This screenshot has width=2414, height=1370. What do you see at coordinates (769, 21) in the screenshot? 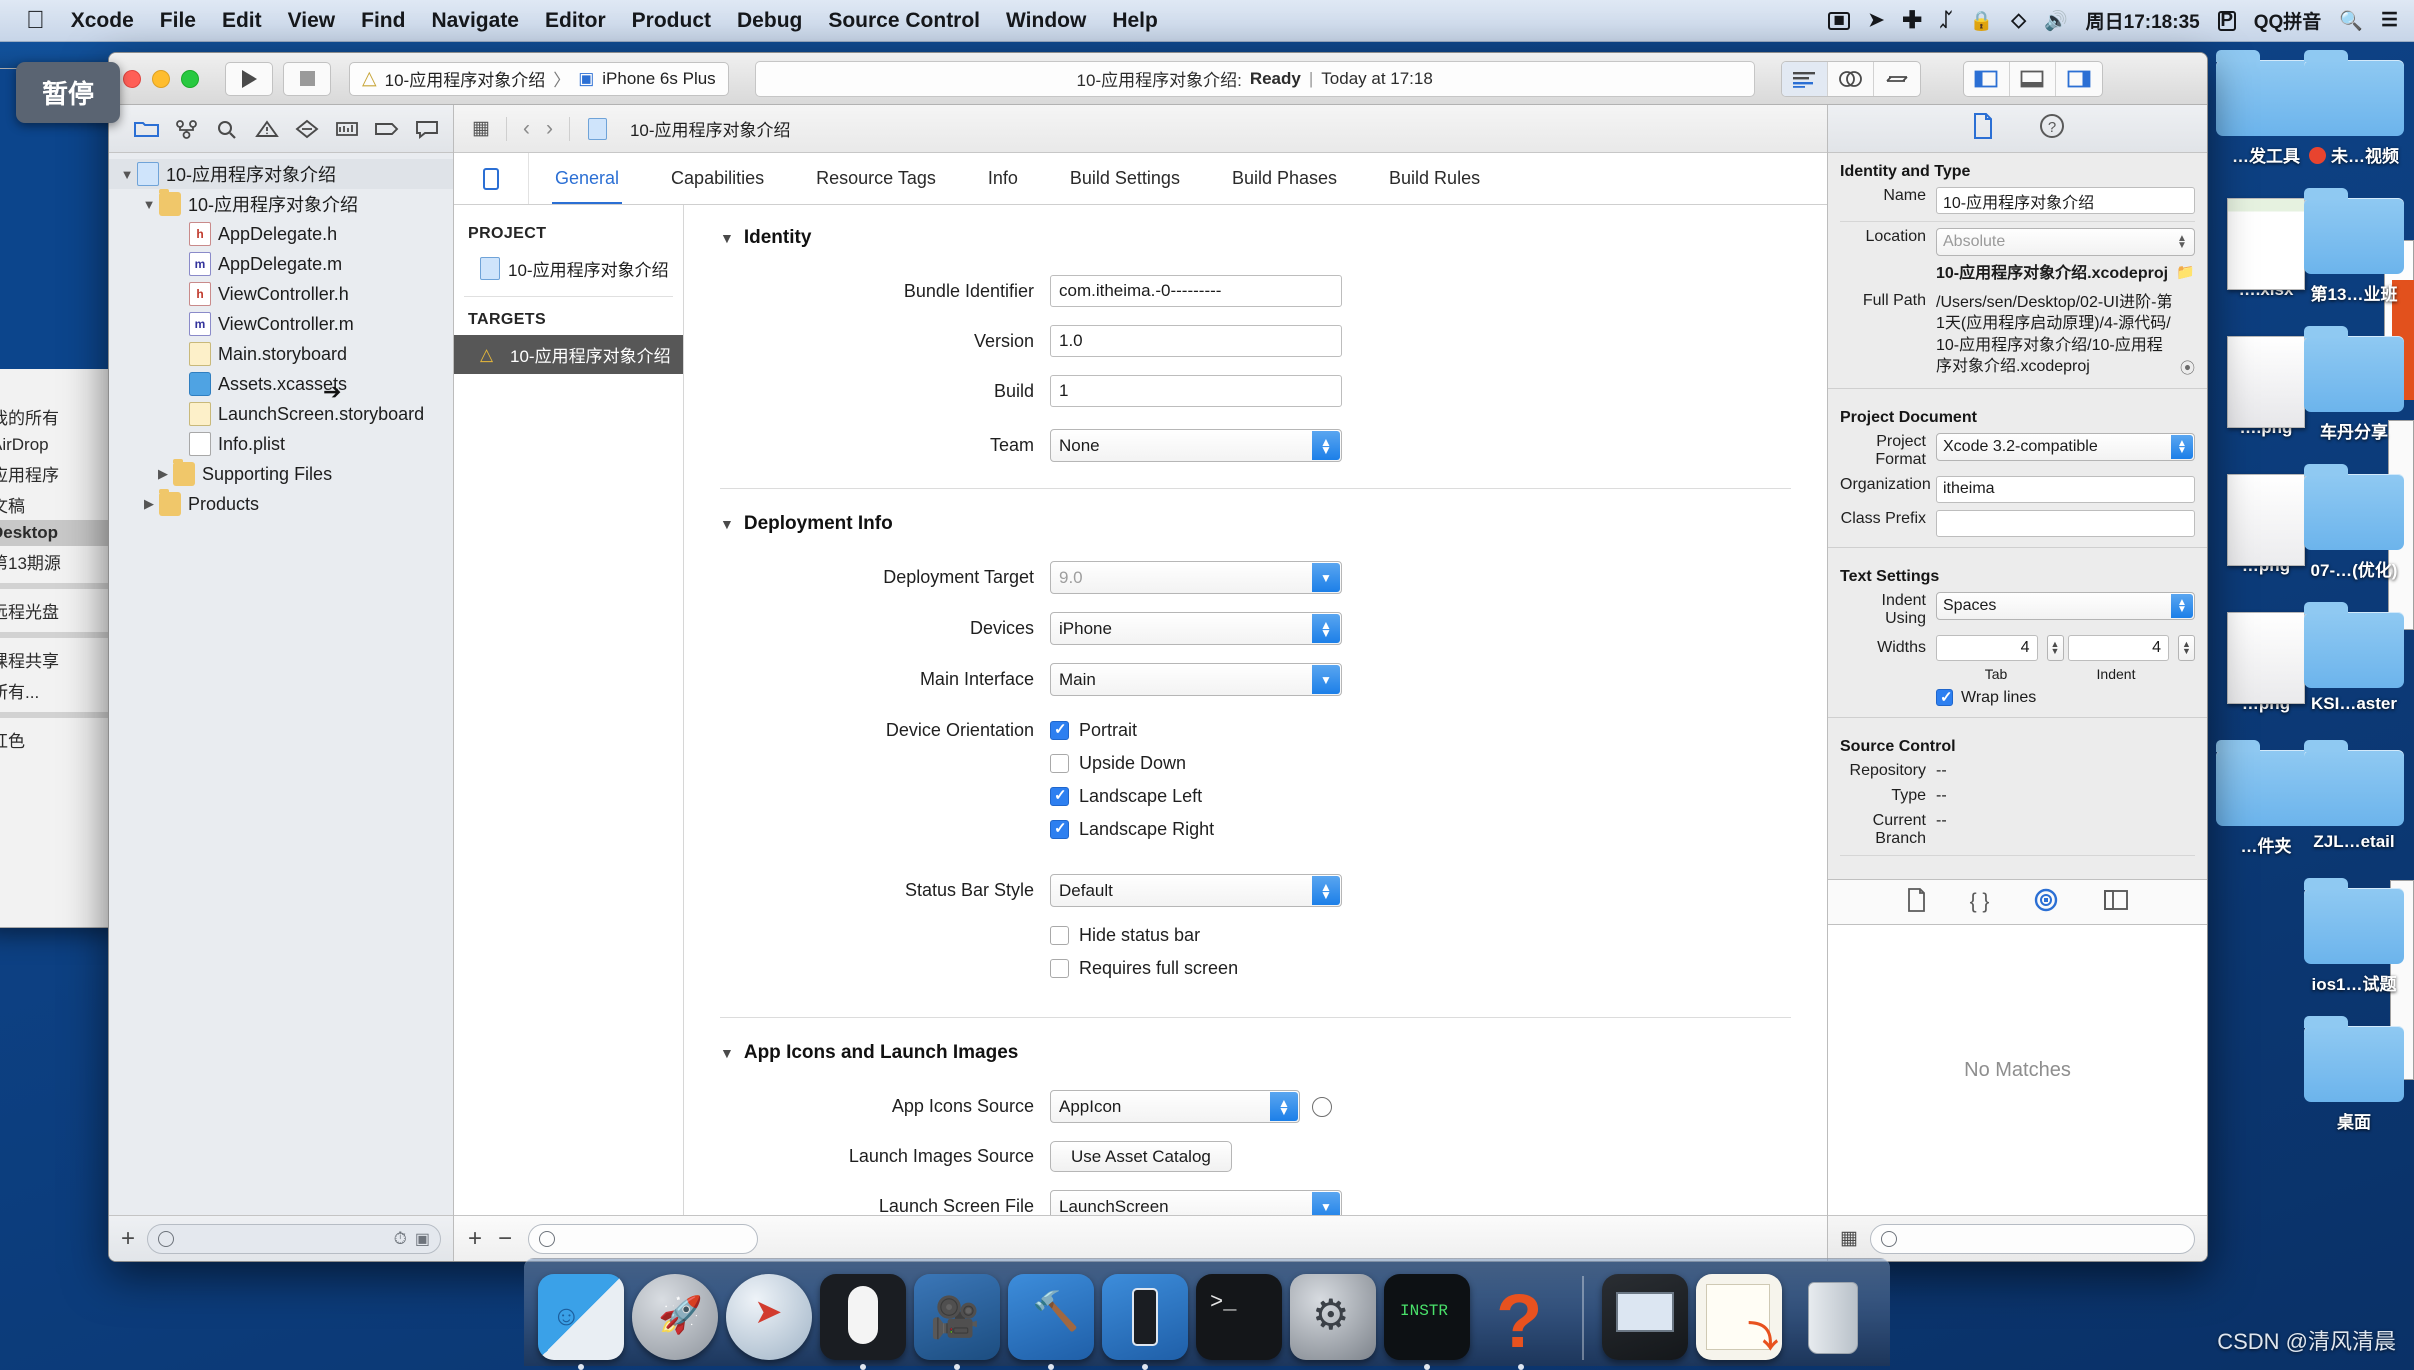
I see `menu-item-debug: Debug` at bounding box center [769, 21].